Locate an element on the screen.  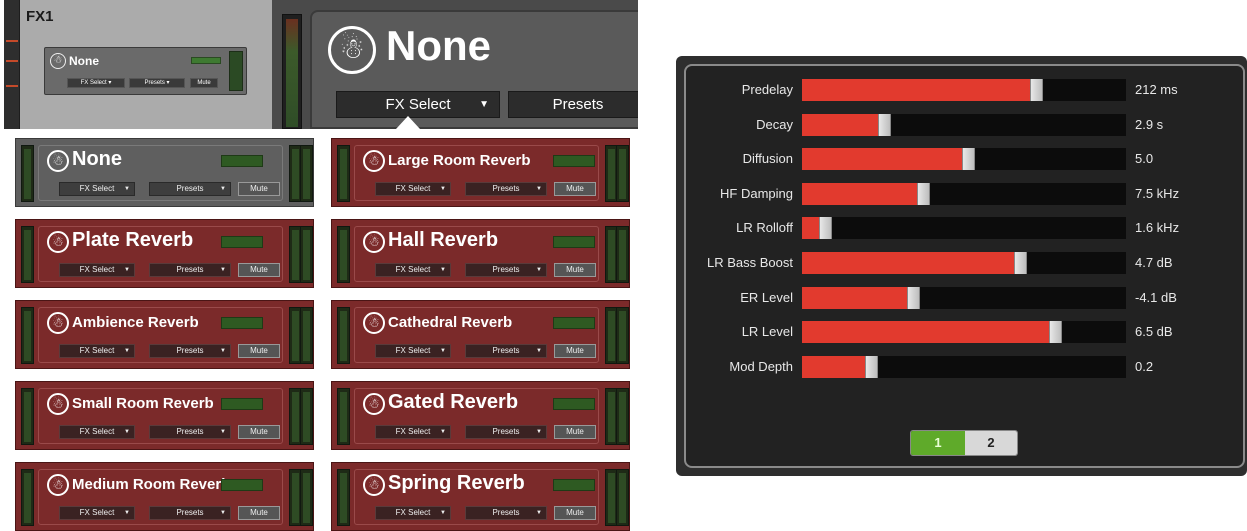
tile-strip: ☃ Ambience Reverb FX Select ▼ Presets ▼ Mute is located at coordinates (160, 335).